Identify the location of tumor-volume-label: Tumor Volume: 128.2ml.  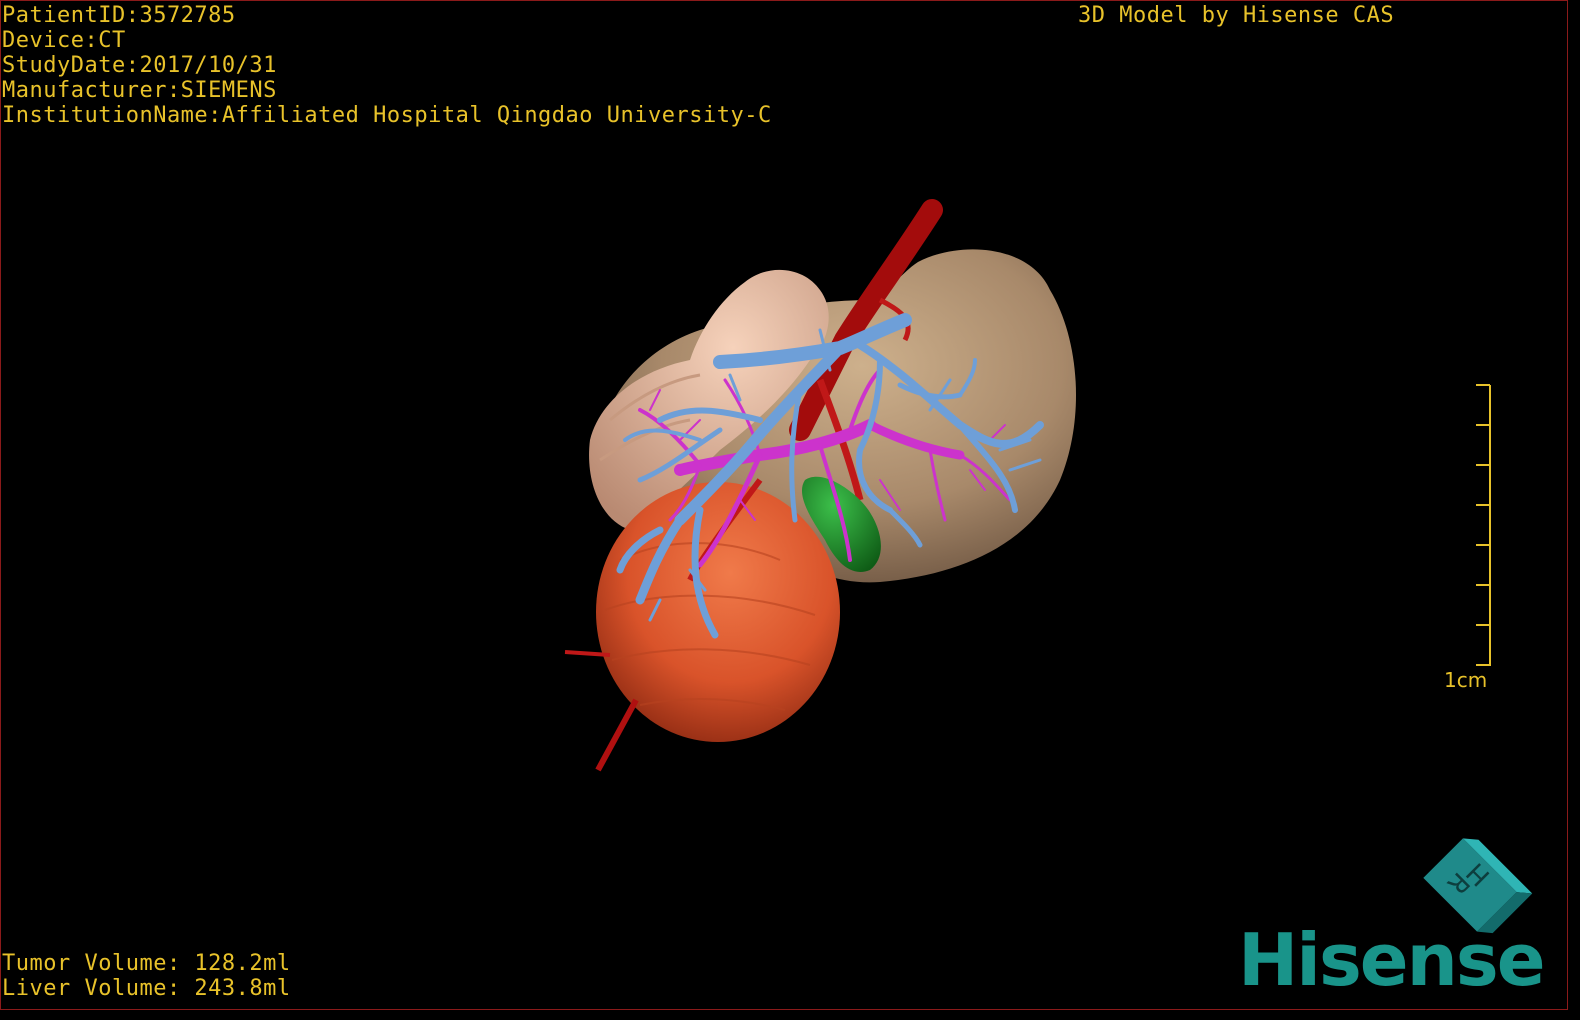
(146, 963).